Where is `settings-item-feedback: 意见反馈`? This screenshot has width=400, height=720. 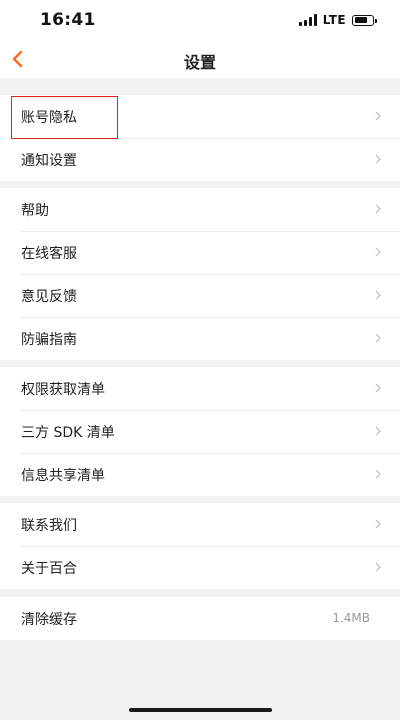
settings-item-feedback: 意见反馈 is located at coordinates (200, 295).